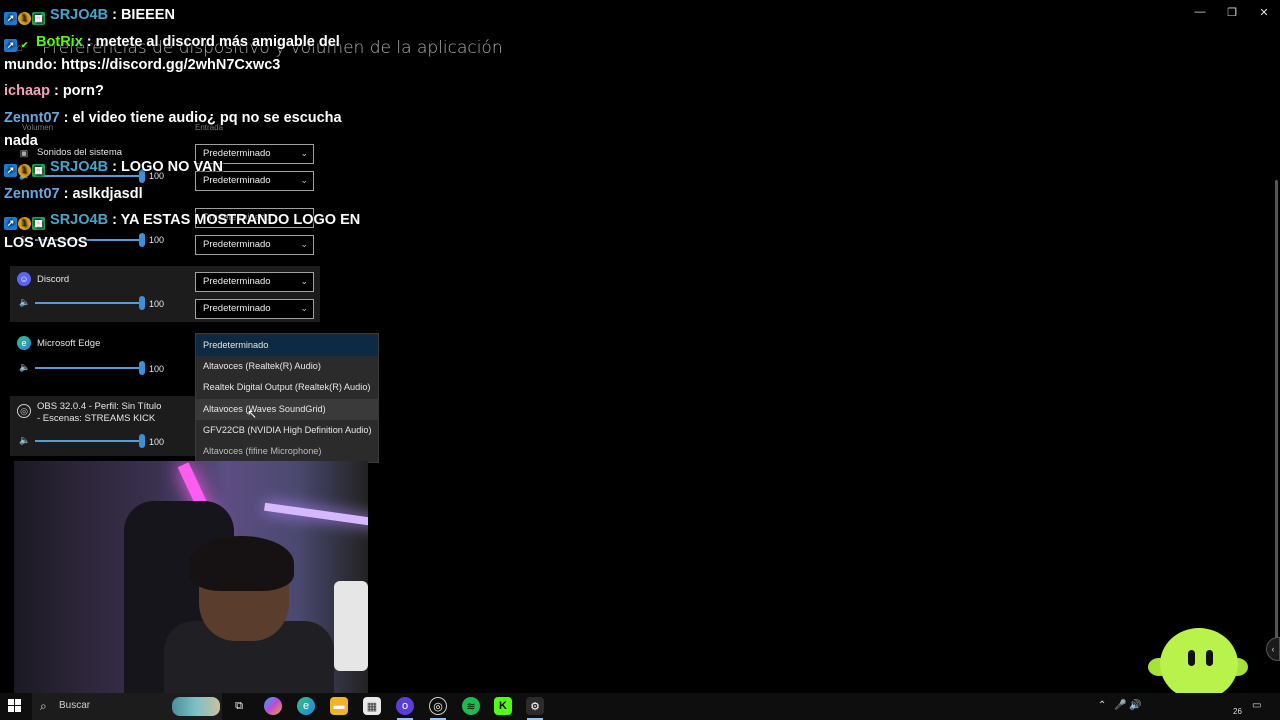 The image size is (1280, 720). I want to click on app-name-line1: OBS 32.0.4 - Perfil: Sin Título, so click(99, 406).